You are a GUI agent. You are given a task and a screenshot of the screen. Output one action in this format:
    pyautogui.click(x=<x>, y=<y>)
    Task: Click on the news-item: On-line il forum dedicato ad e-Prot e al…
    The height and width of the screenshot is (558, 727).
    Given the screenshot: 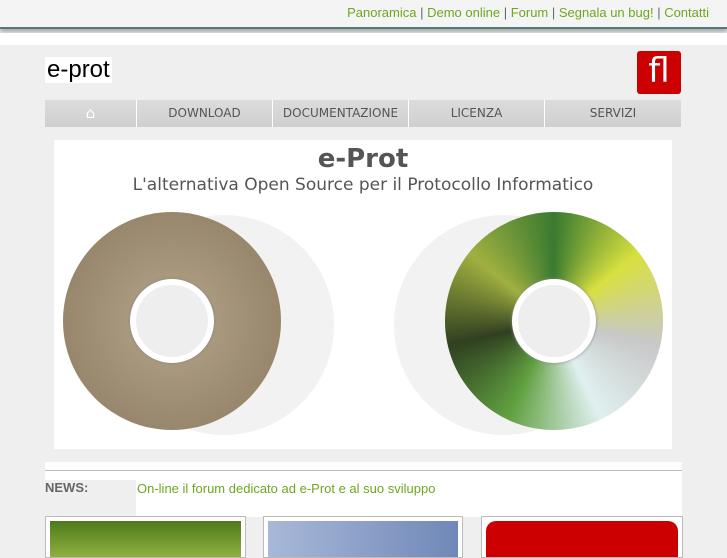 What is the action you would take?
    pyautogui.click(x=286, y=488)
    